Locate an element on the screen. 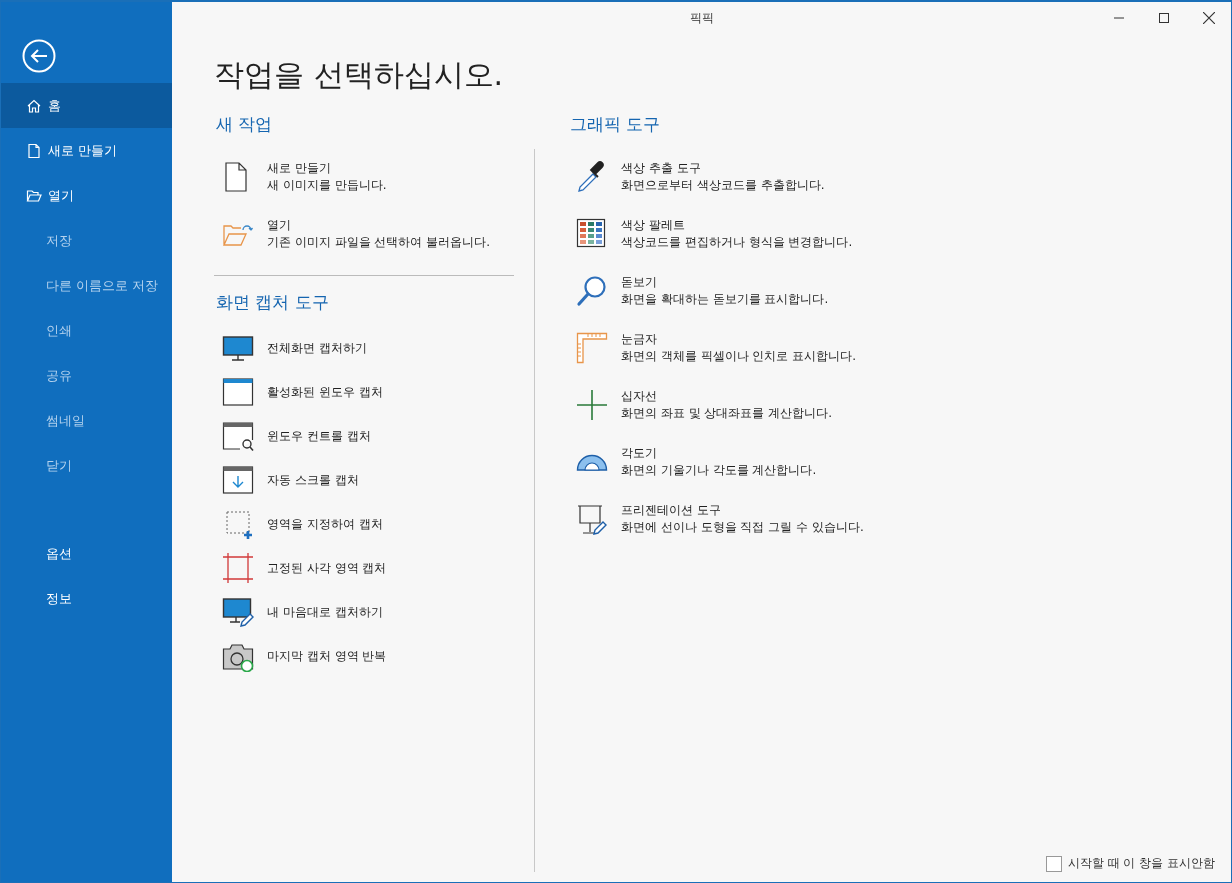 Image resolution: width=1232 pixels, height=883 pixels. task-name: 각도기 is located at coordinates (639, 453).